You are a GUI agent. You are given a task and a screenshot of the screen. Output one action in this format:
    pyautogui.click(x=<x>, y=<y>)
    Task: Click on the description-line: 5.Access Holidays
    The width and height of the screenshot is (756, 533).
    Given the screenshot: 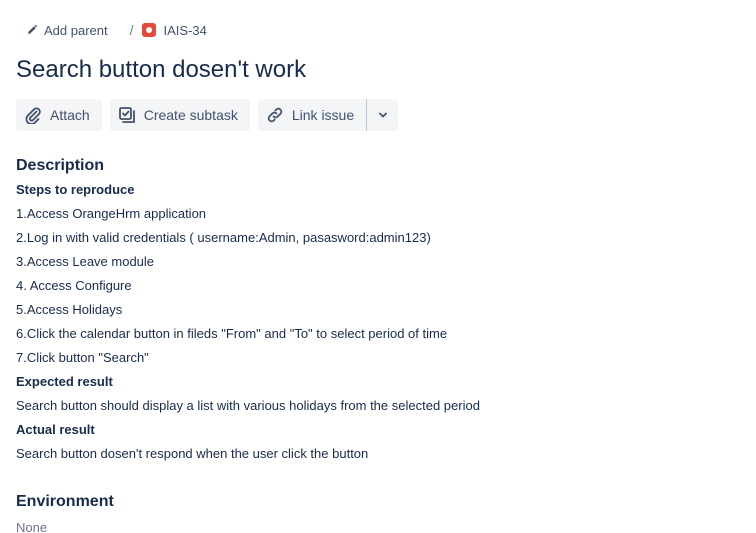 What is the action you would take?
    pyautogui.click(x=69, y=309)
    